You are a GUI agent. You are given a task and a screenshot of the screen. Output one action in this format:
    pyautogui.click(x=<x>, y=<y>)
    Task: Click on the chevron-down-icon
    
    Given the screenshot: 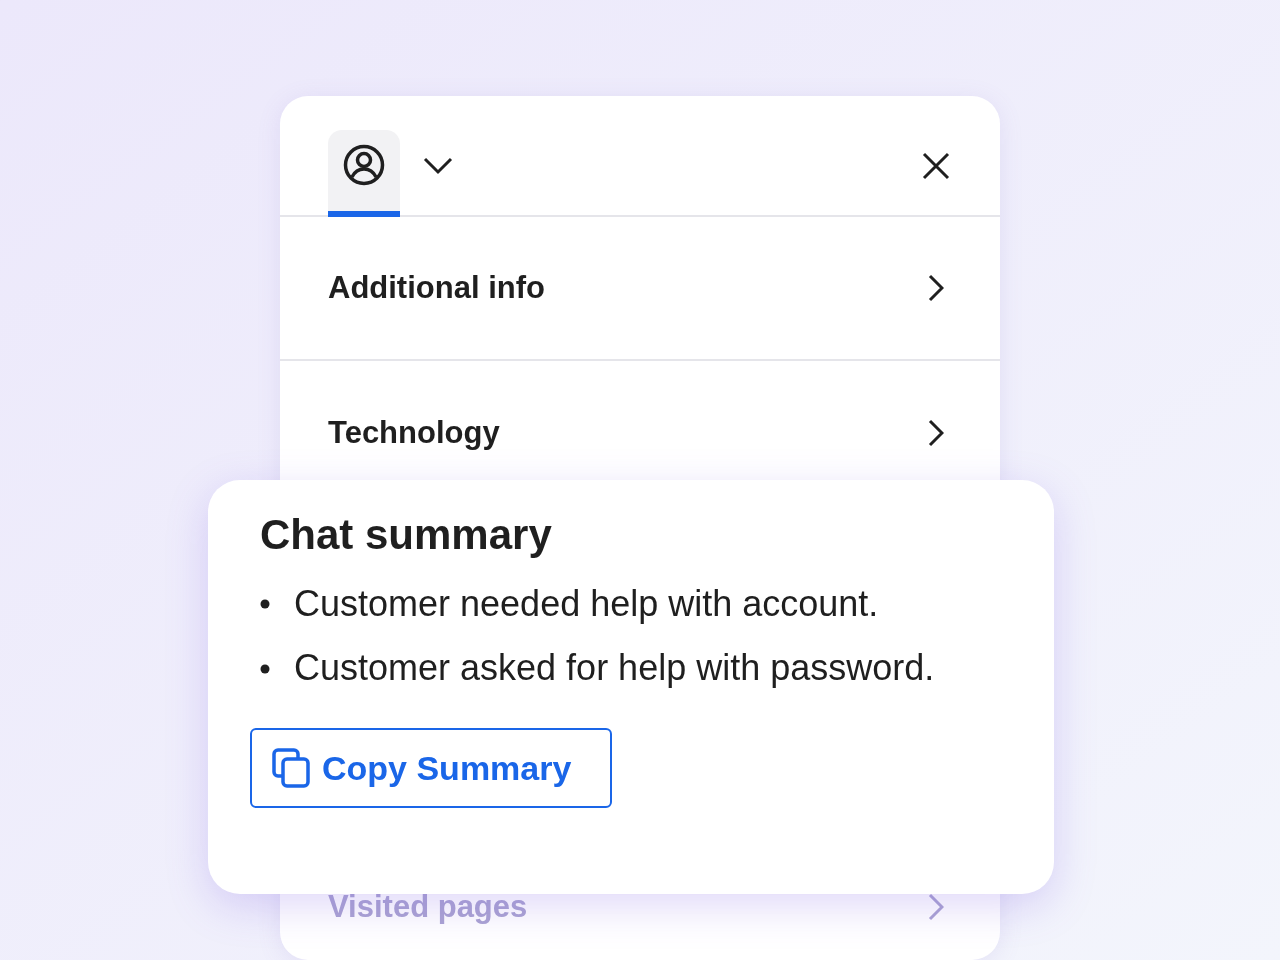 What is the action you would take?
    pyautogui.click(x=438, y=166)
    